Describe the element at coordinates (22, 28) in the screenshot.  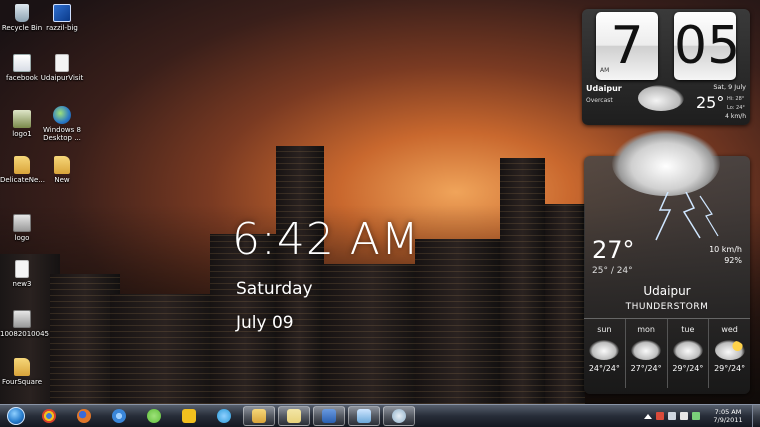
I see `desktop-icon-label: Recycle Bin` at that location.